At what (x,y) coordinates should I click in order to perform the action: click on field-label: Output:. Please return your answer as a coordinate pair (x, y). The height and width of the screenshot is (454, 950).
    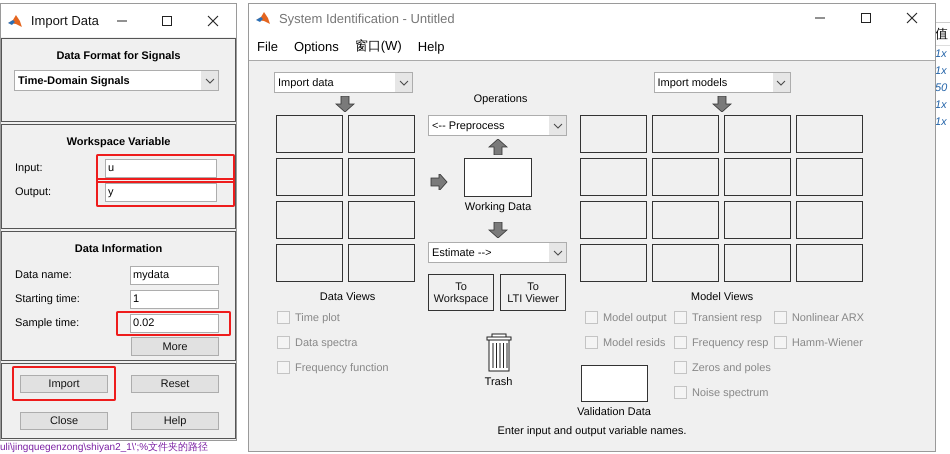
    Looking at the image, I should click on (33, 192).